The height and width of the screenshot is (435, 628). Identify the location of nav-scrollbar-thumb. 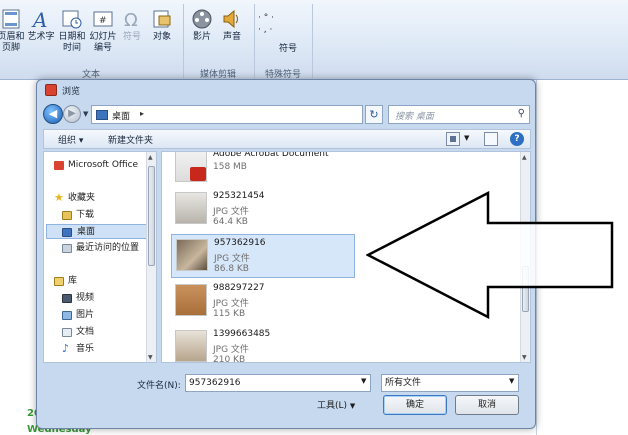
(151, 216).